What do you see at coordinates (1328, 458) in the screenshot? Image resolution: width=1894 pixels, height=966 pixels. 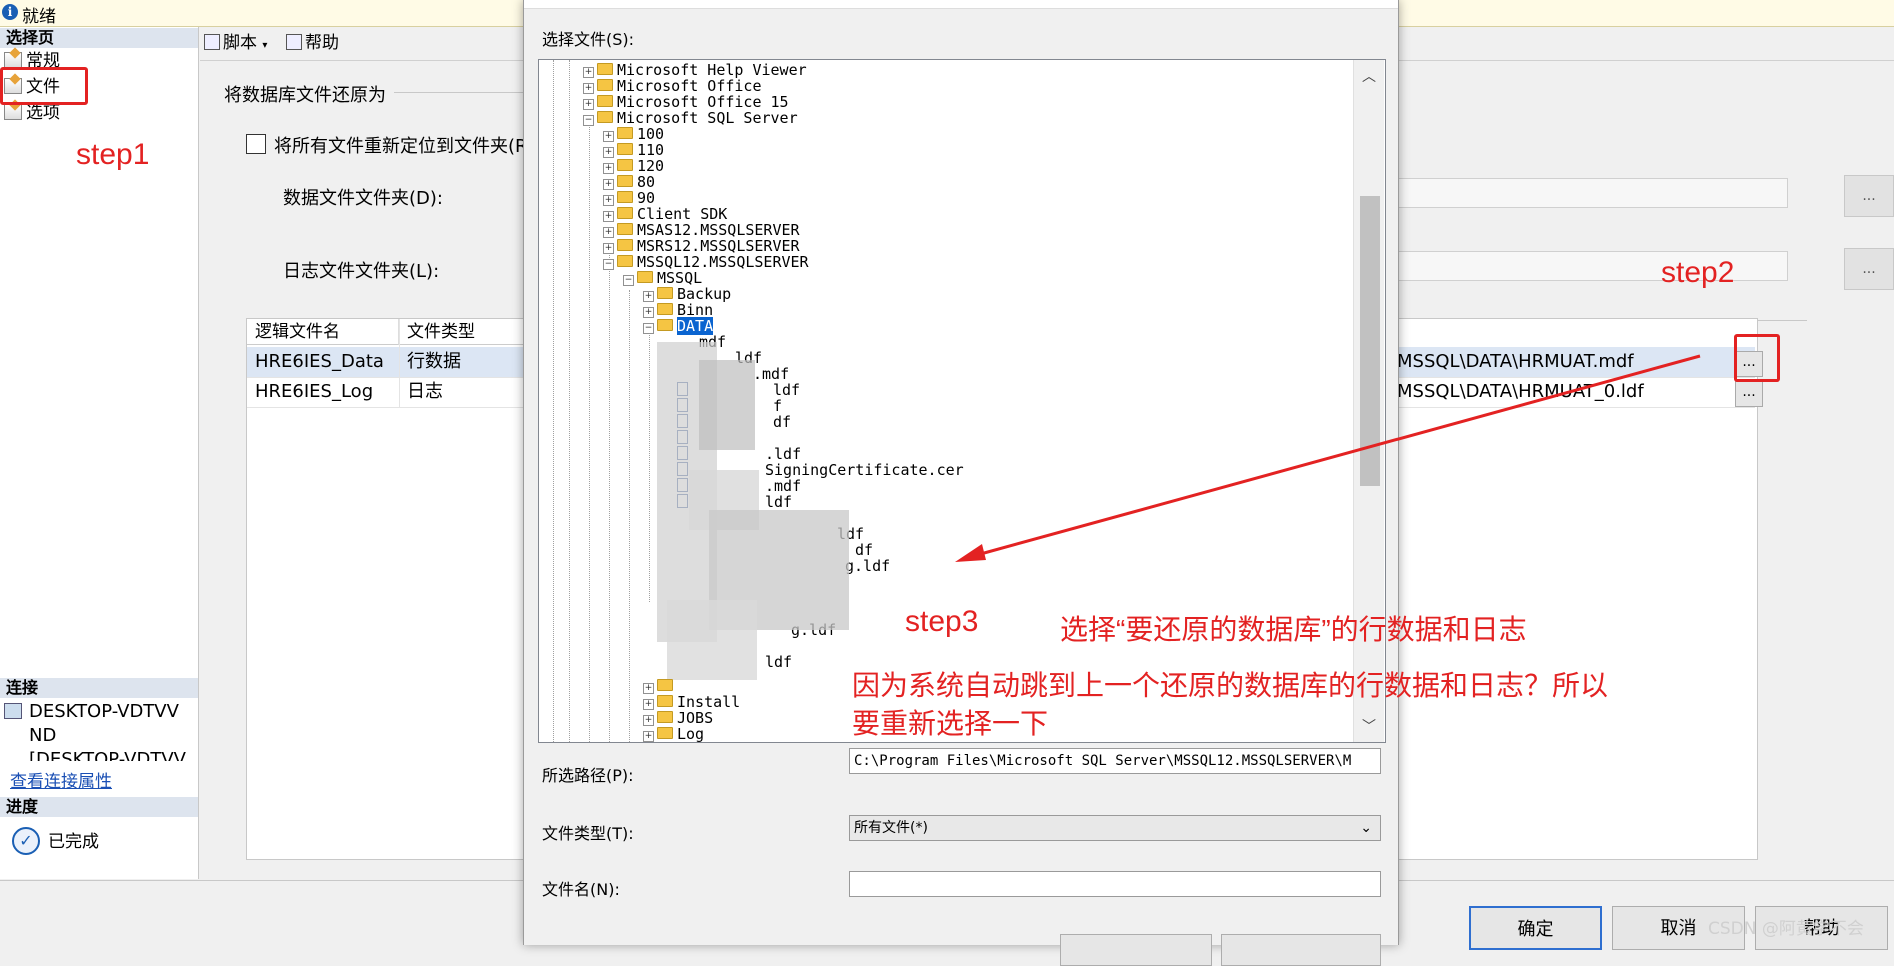 I see `annotation-arrow` at bounding box center [1328, 458].